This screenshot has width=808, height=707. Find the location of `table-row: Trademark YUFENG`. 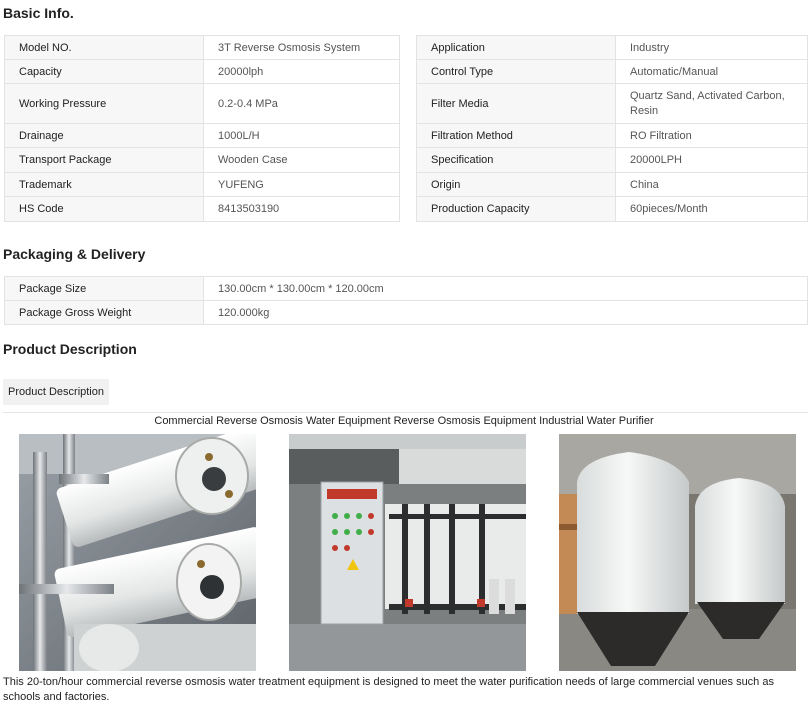

table-row: Trademark YUFENG is located at coordinates (202, 184).